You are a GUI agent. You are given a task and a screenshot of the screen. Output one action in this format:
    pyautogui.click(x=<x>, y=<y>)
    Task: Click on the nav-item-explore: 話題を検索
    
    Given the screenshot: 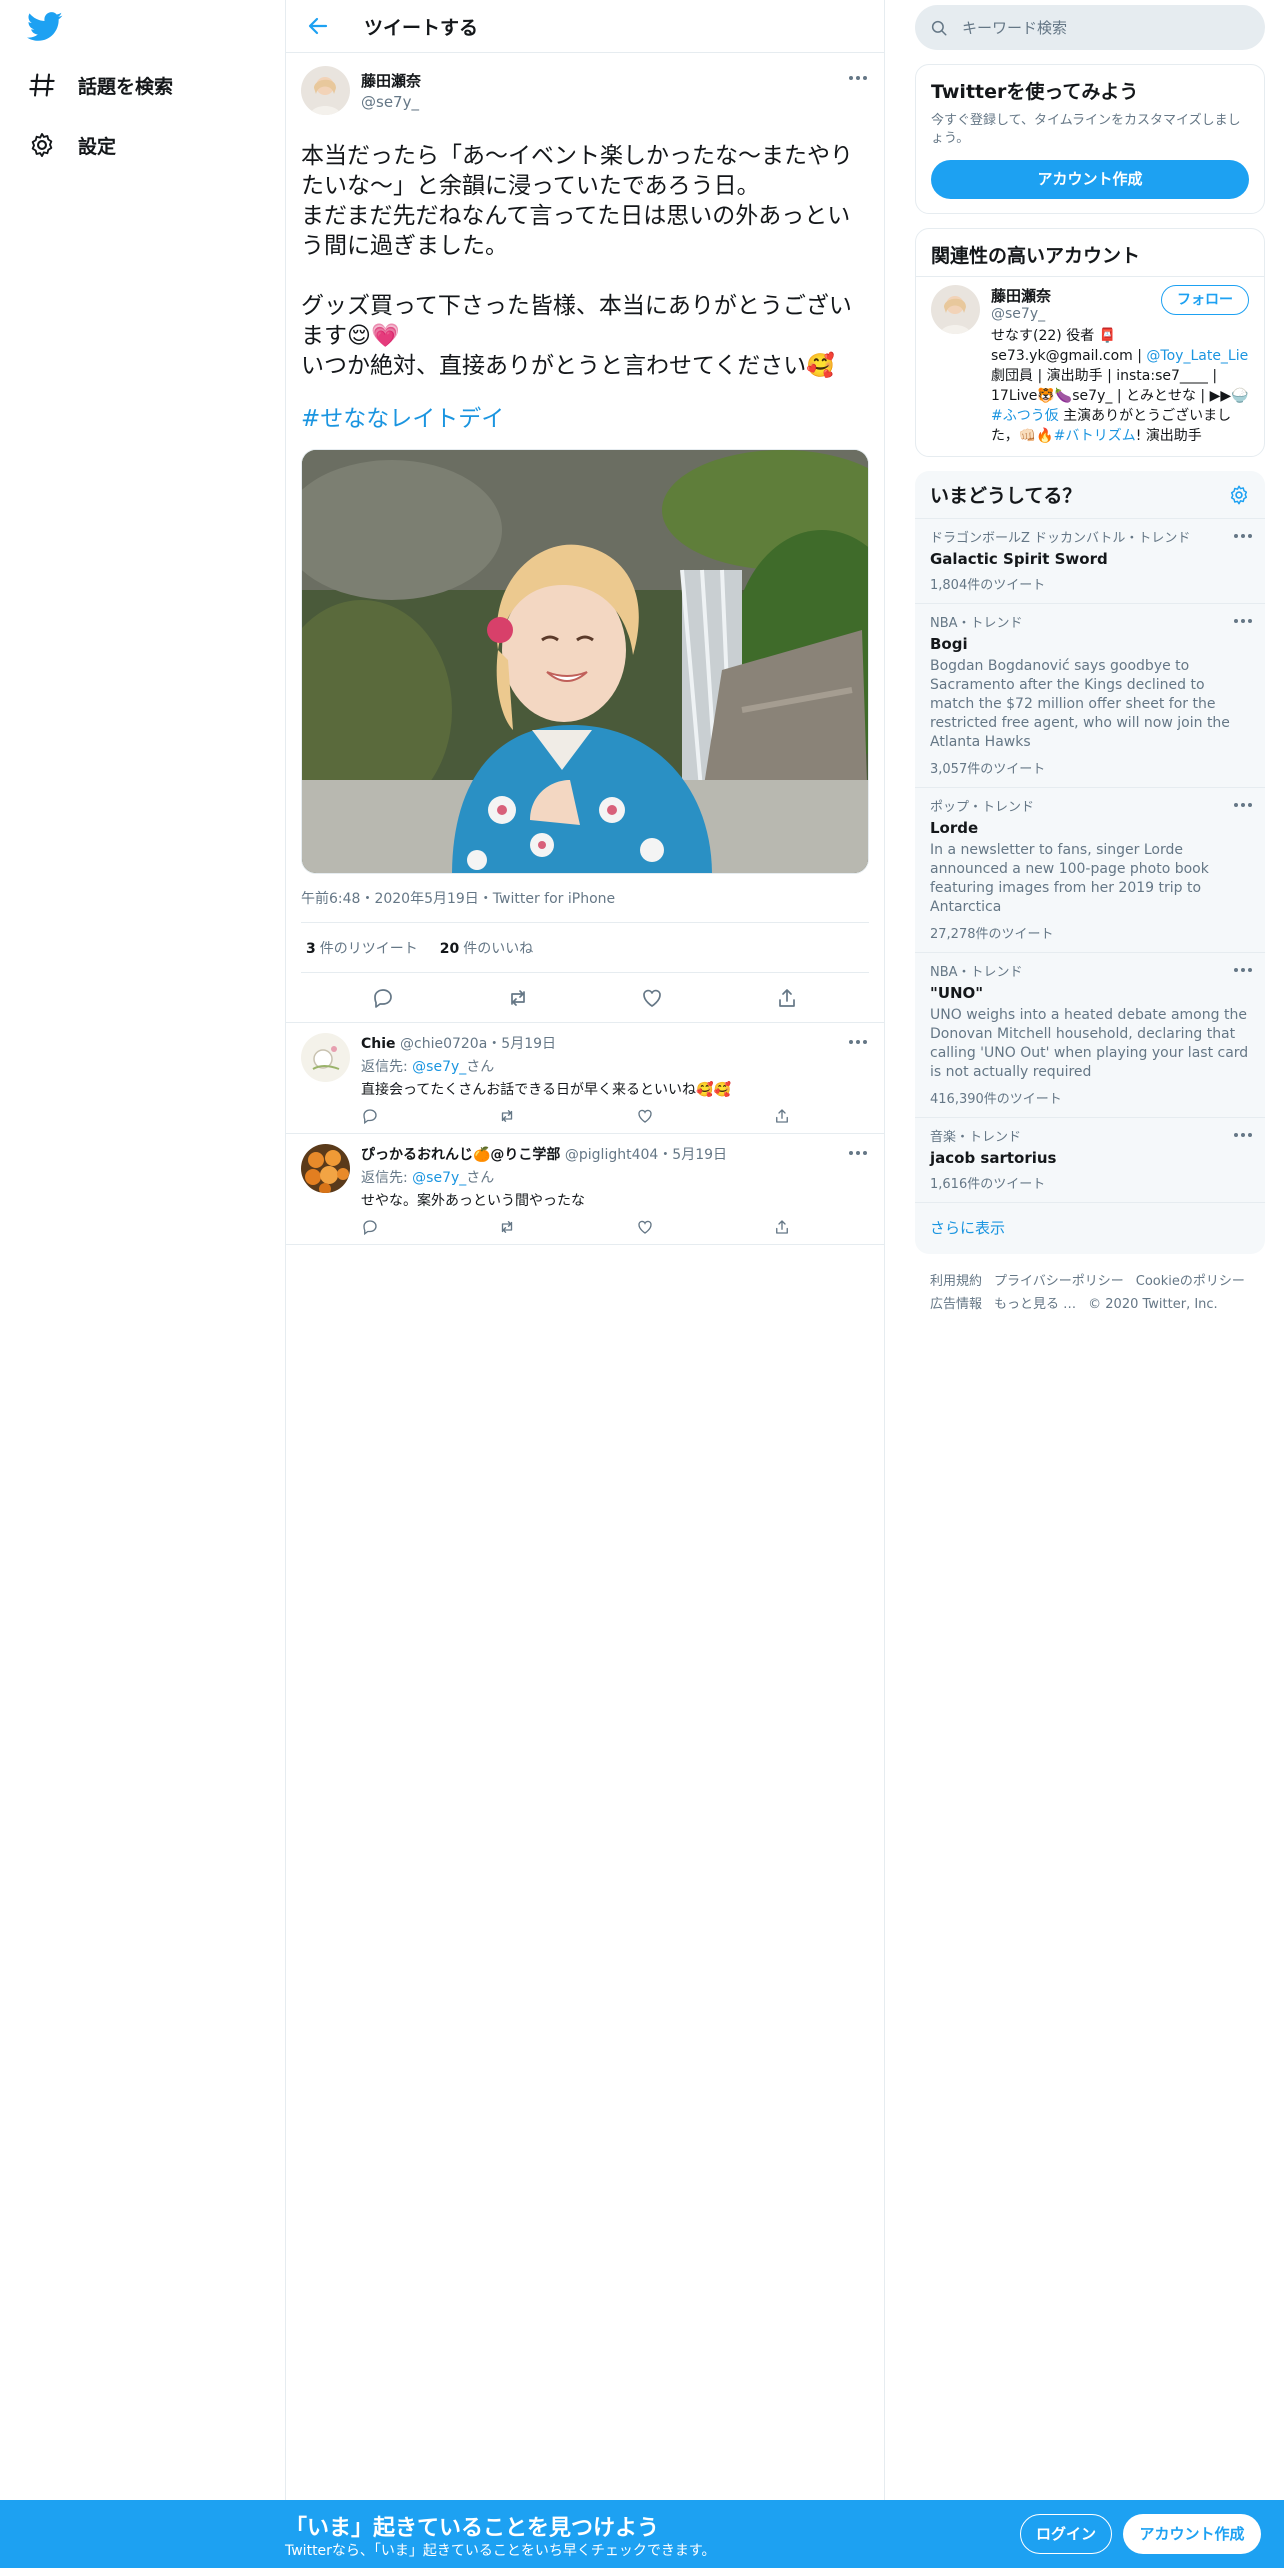 What is the action you would take?
    pyautogui.click(x=100, y=85)
    